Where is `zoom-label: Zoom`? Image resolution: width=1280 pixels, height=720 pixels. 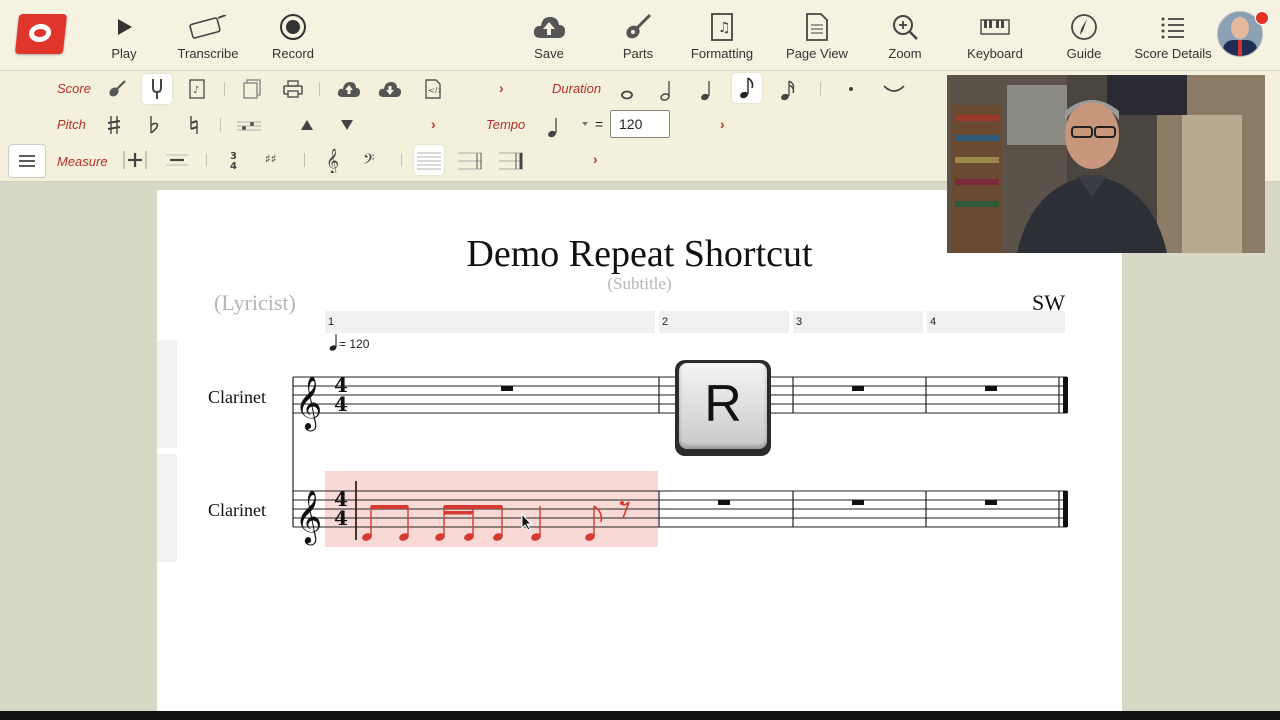
zoom-label: Zoom is located at coordinates (905, 53).